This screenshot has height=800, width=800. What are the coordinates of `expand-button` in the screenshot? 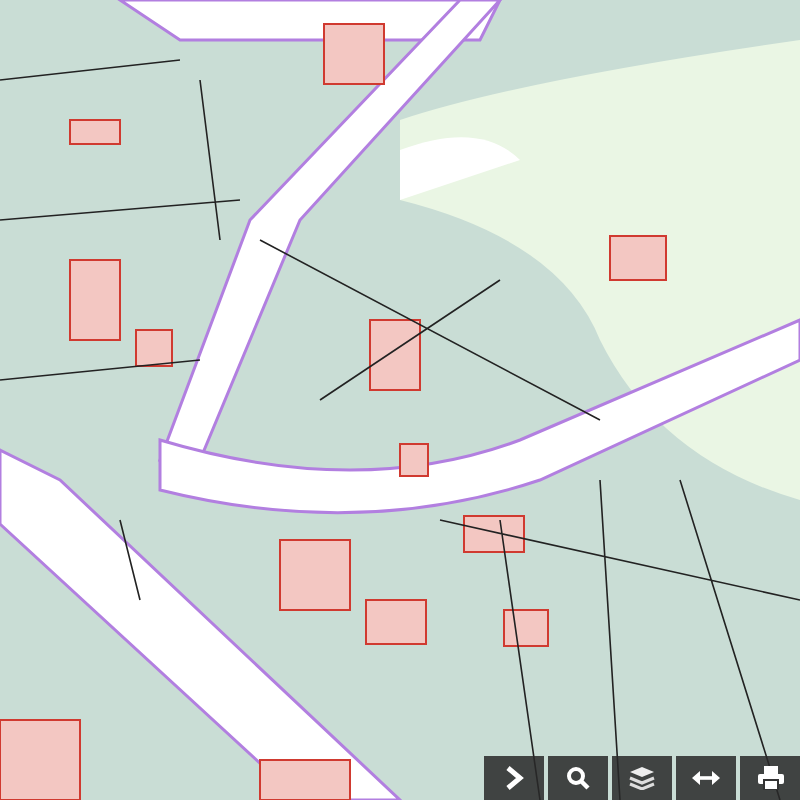 It's located at (514, 778).